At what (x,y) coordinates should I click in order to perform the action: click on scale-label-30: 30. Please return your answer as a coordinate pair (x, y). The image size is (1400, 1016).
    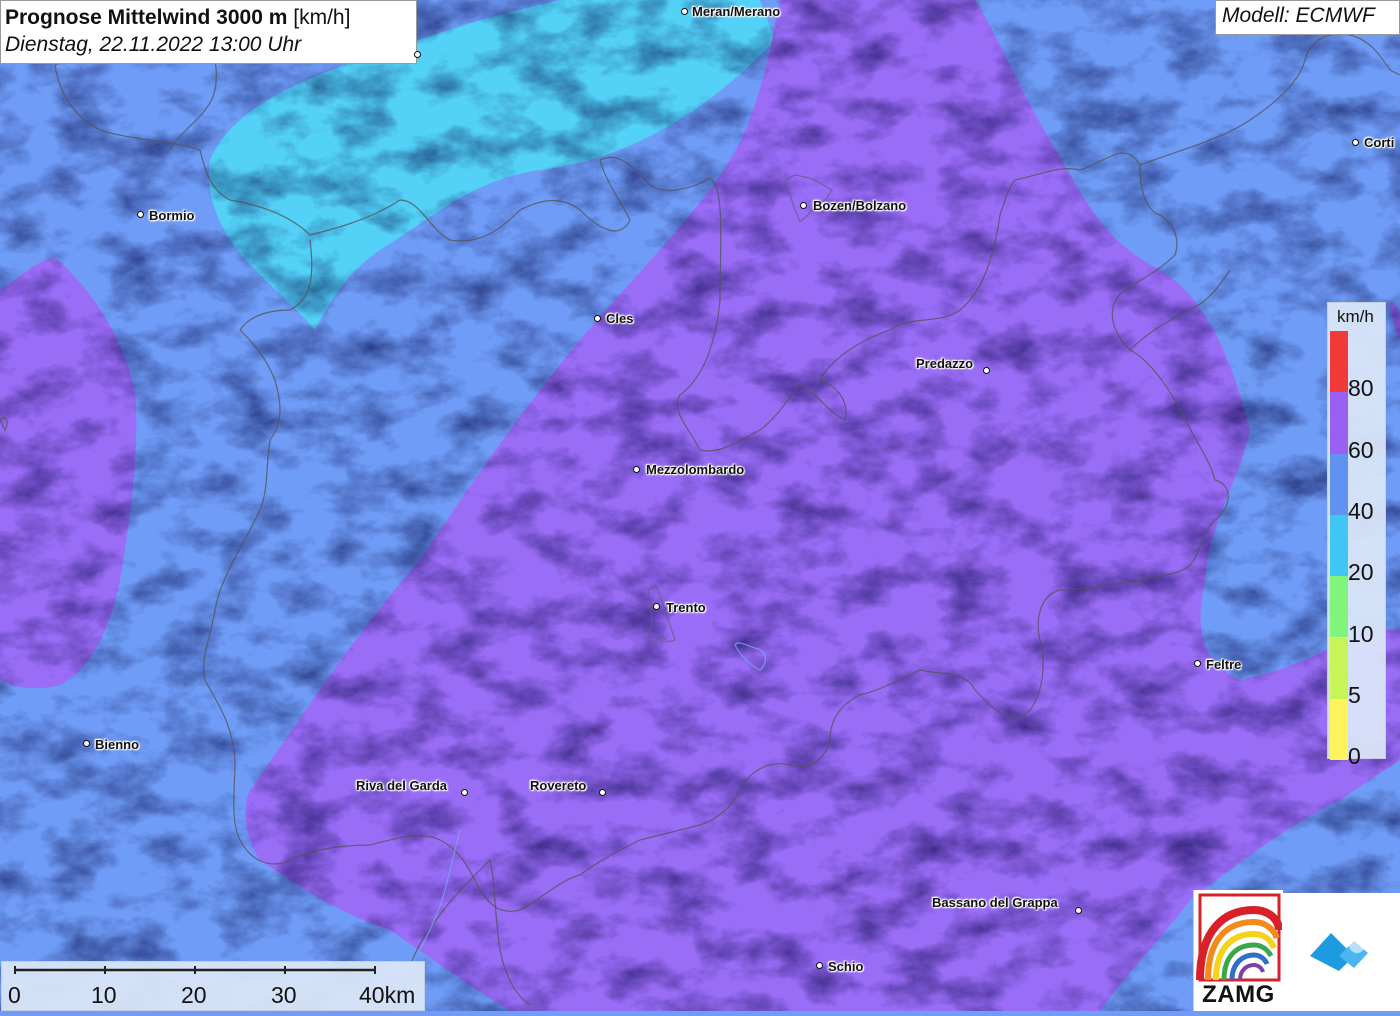
    Looking at the image, I should click on (284, 995).